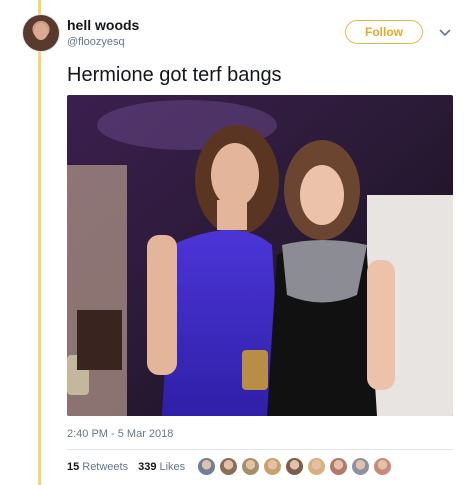 This screenshot has height=485, width=474. I want to click on avatar, so click(41, 33).